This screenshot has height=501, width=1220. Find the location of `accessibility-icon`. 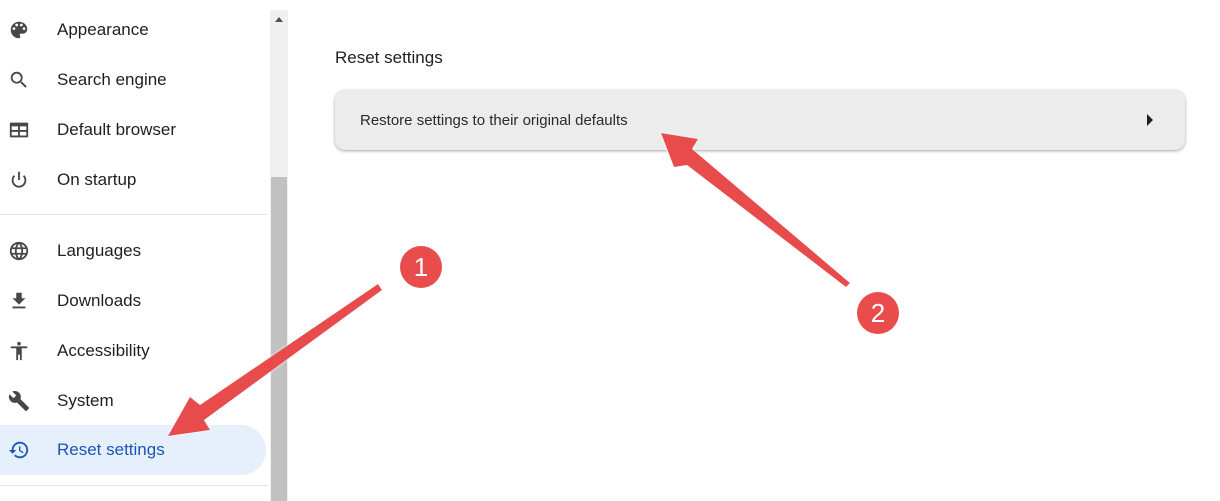

accessibility-icon is located at coordinates (19, 351).